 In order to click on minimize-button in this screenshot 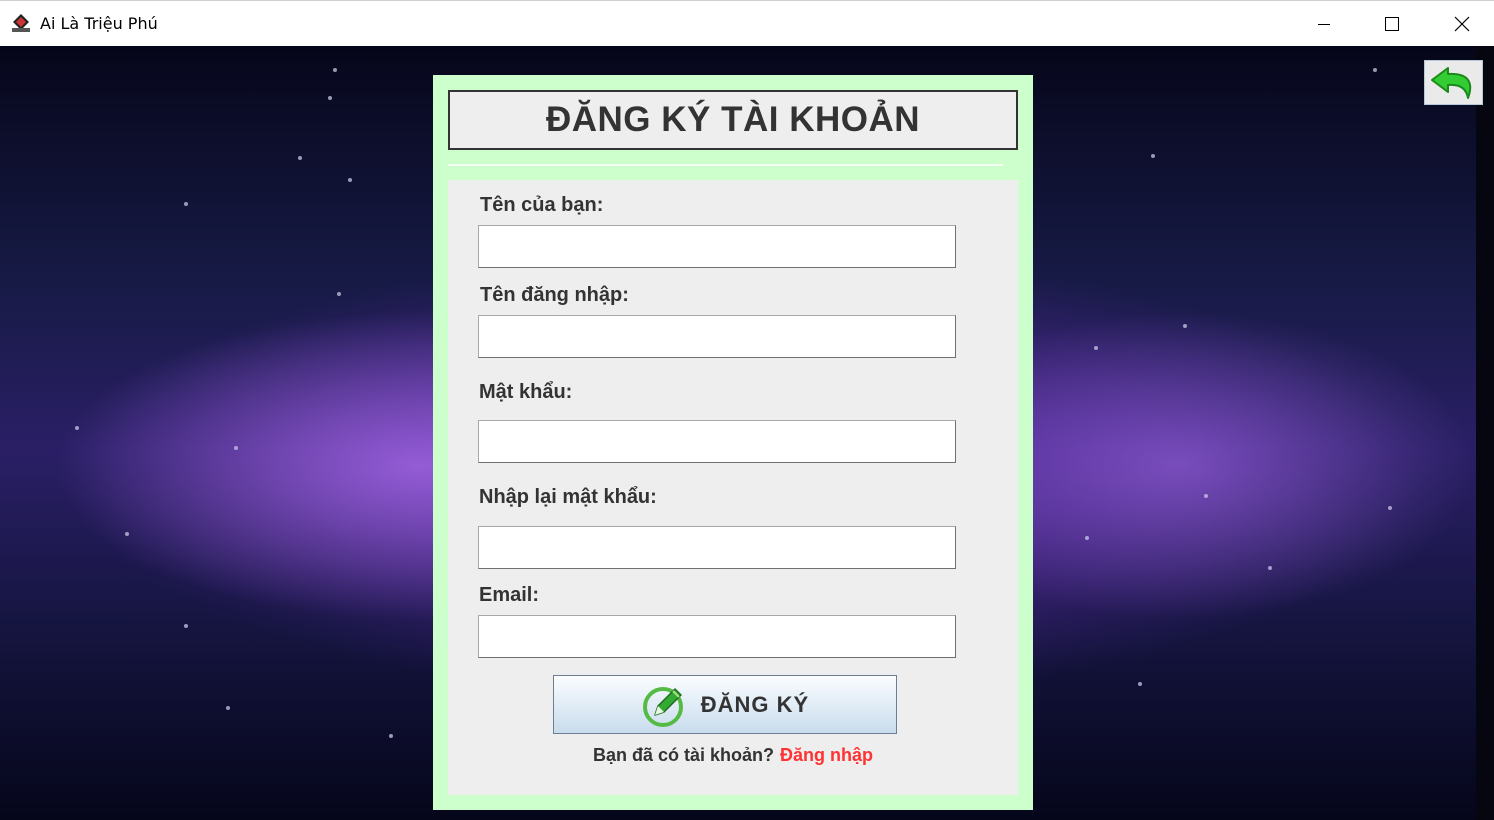, I will do `click(1324, 24)`.